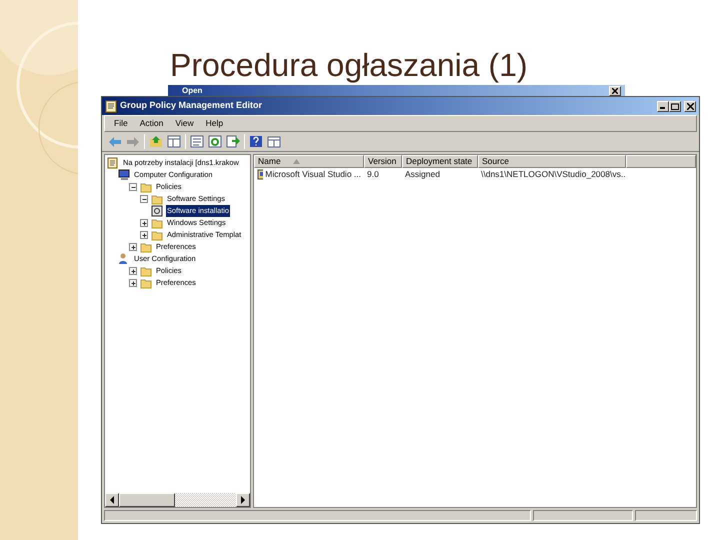  I want to click on slide-title: Procedura ogłaszania (1), so click(349, 65).